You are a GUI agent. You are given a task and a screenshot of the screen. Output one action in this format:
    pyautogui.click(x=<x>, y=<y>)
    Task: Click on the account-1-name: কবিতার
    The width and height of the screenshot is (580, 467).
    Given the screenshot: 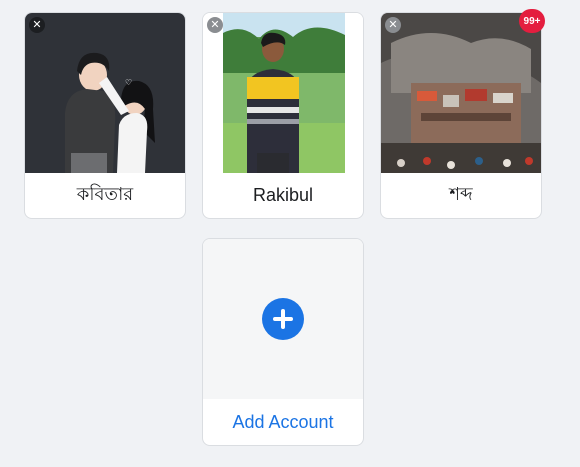 What is the action you would take?
    pyautogui.click(x=105, y=194)
    